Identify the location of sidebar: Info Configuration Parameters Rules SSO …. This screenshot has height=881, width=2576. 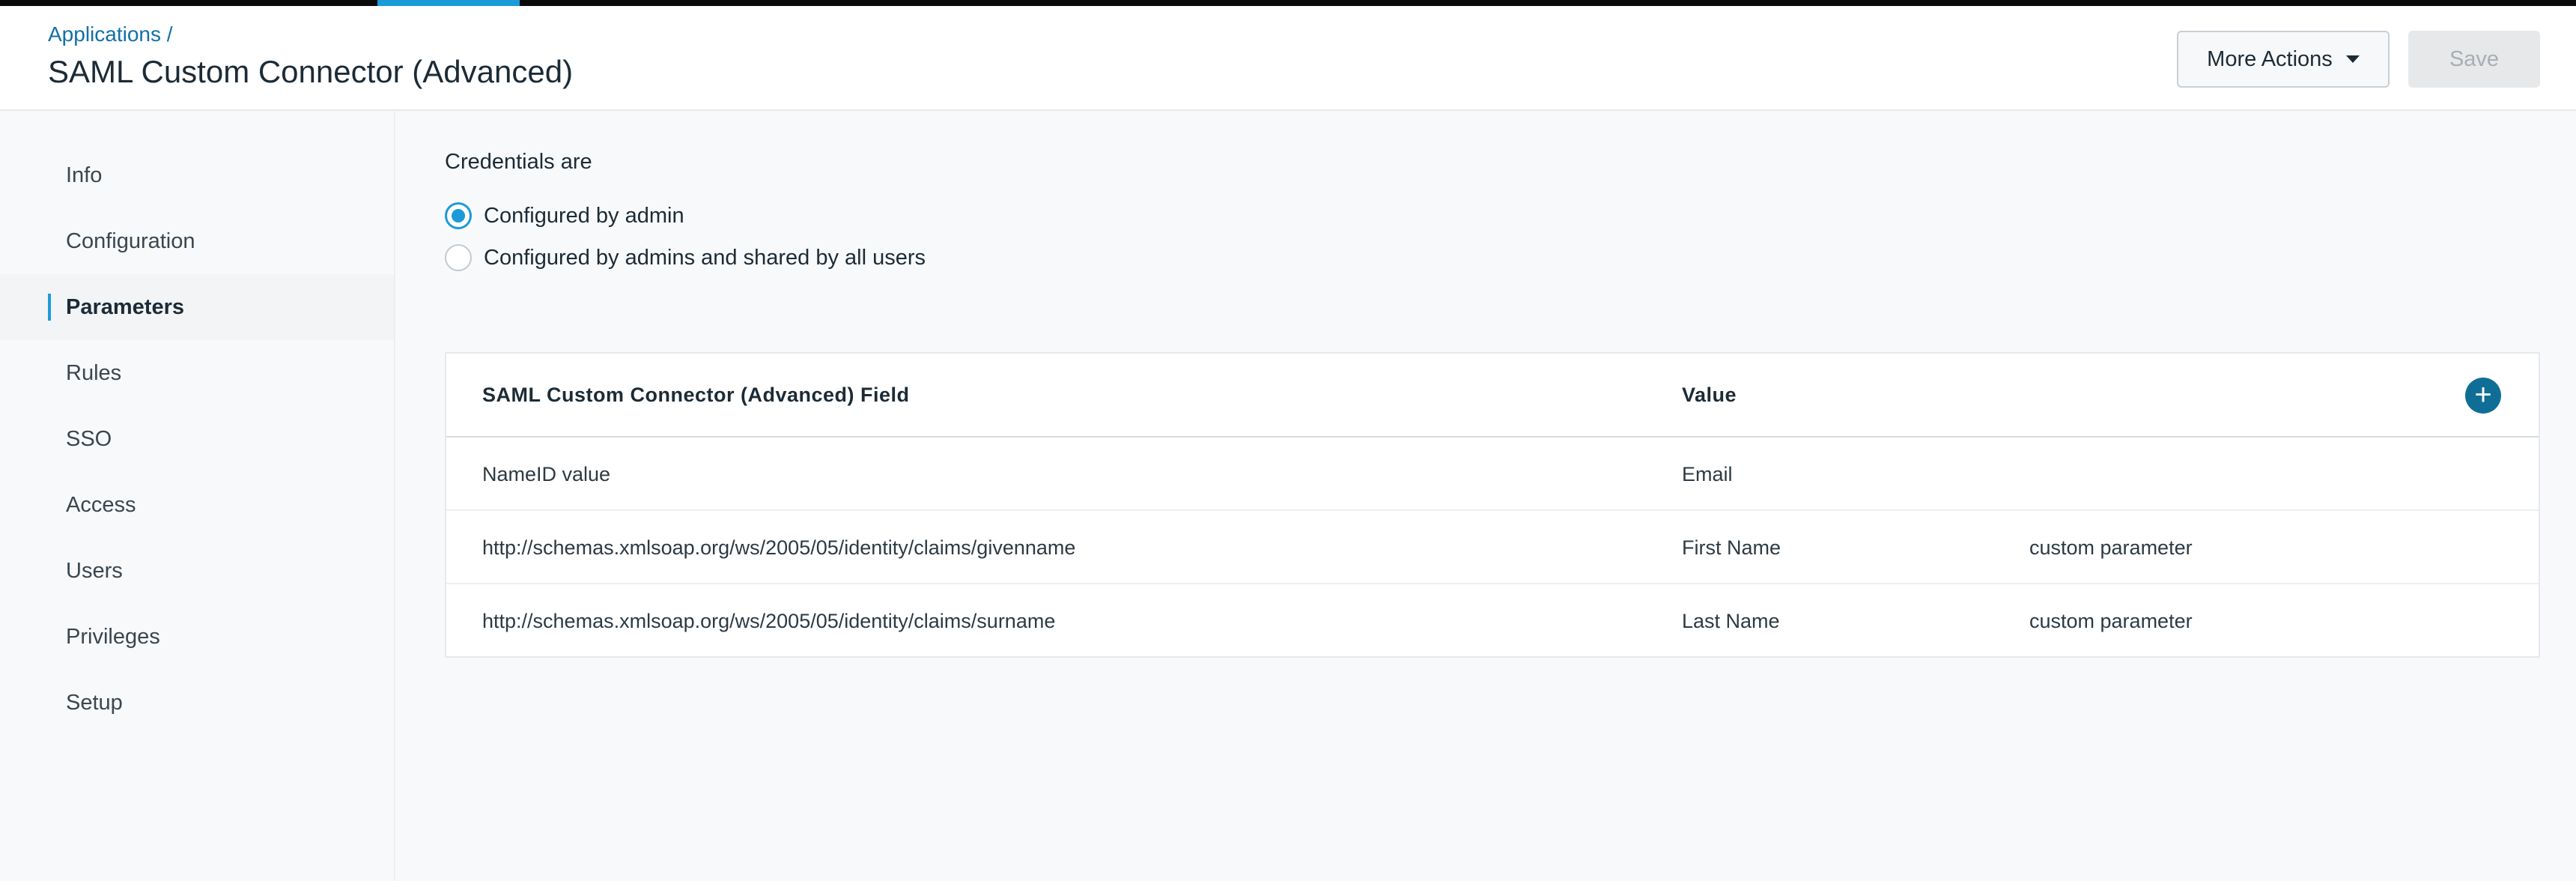
(197, 496).